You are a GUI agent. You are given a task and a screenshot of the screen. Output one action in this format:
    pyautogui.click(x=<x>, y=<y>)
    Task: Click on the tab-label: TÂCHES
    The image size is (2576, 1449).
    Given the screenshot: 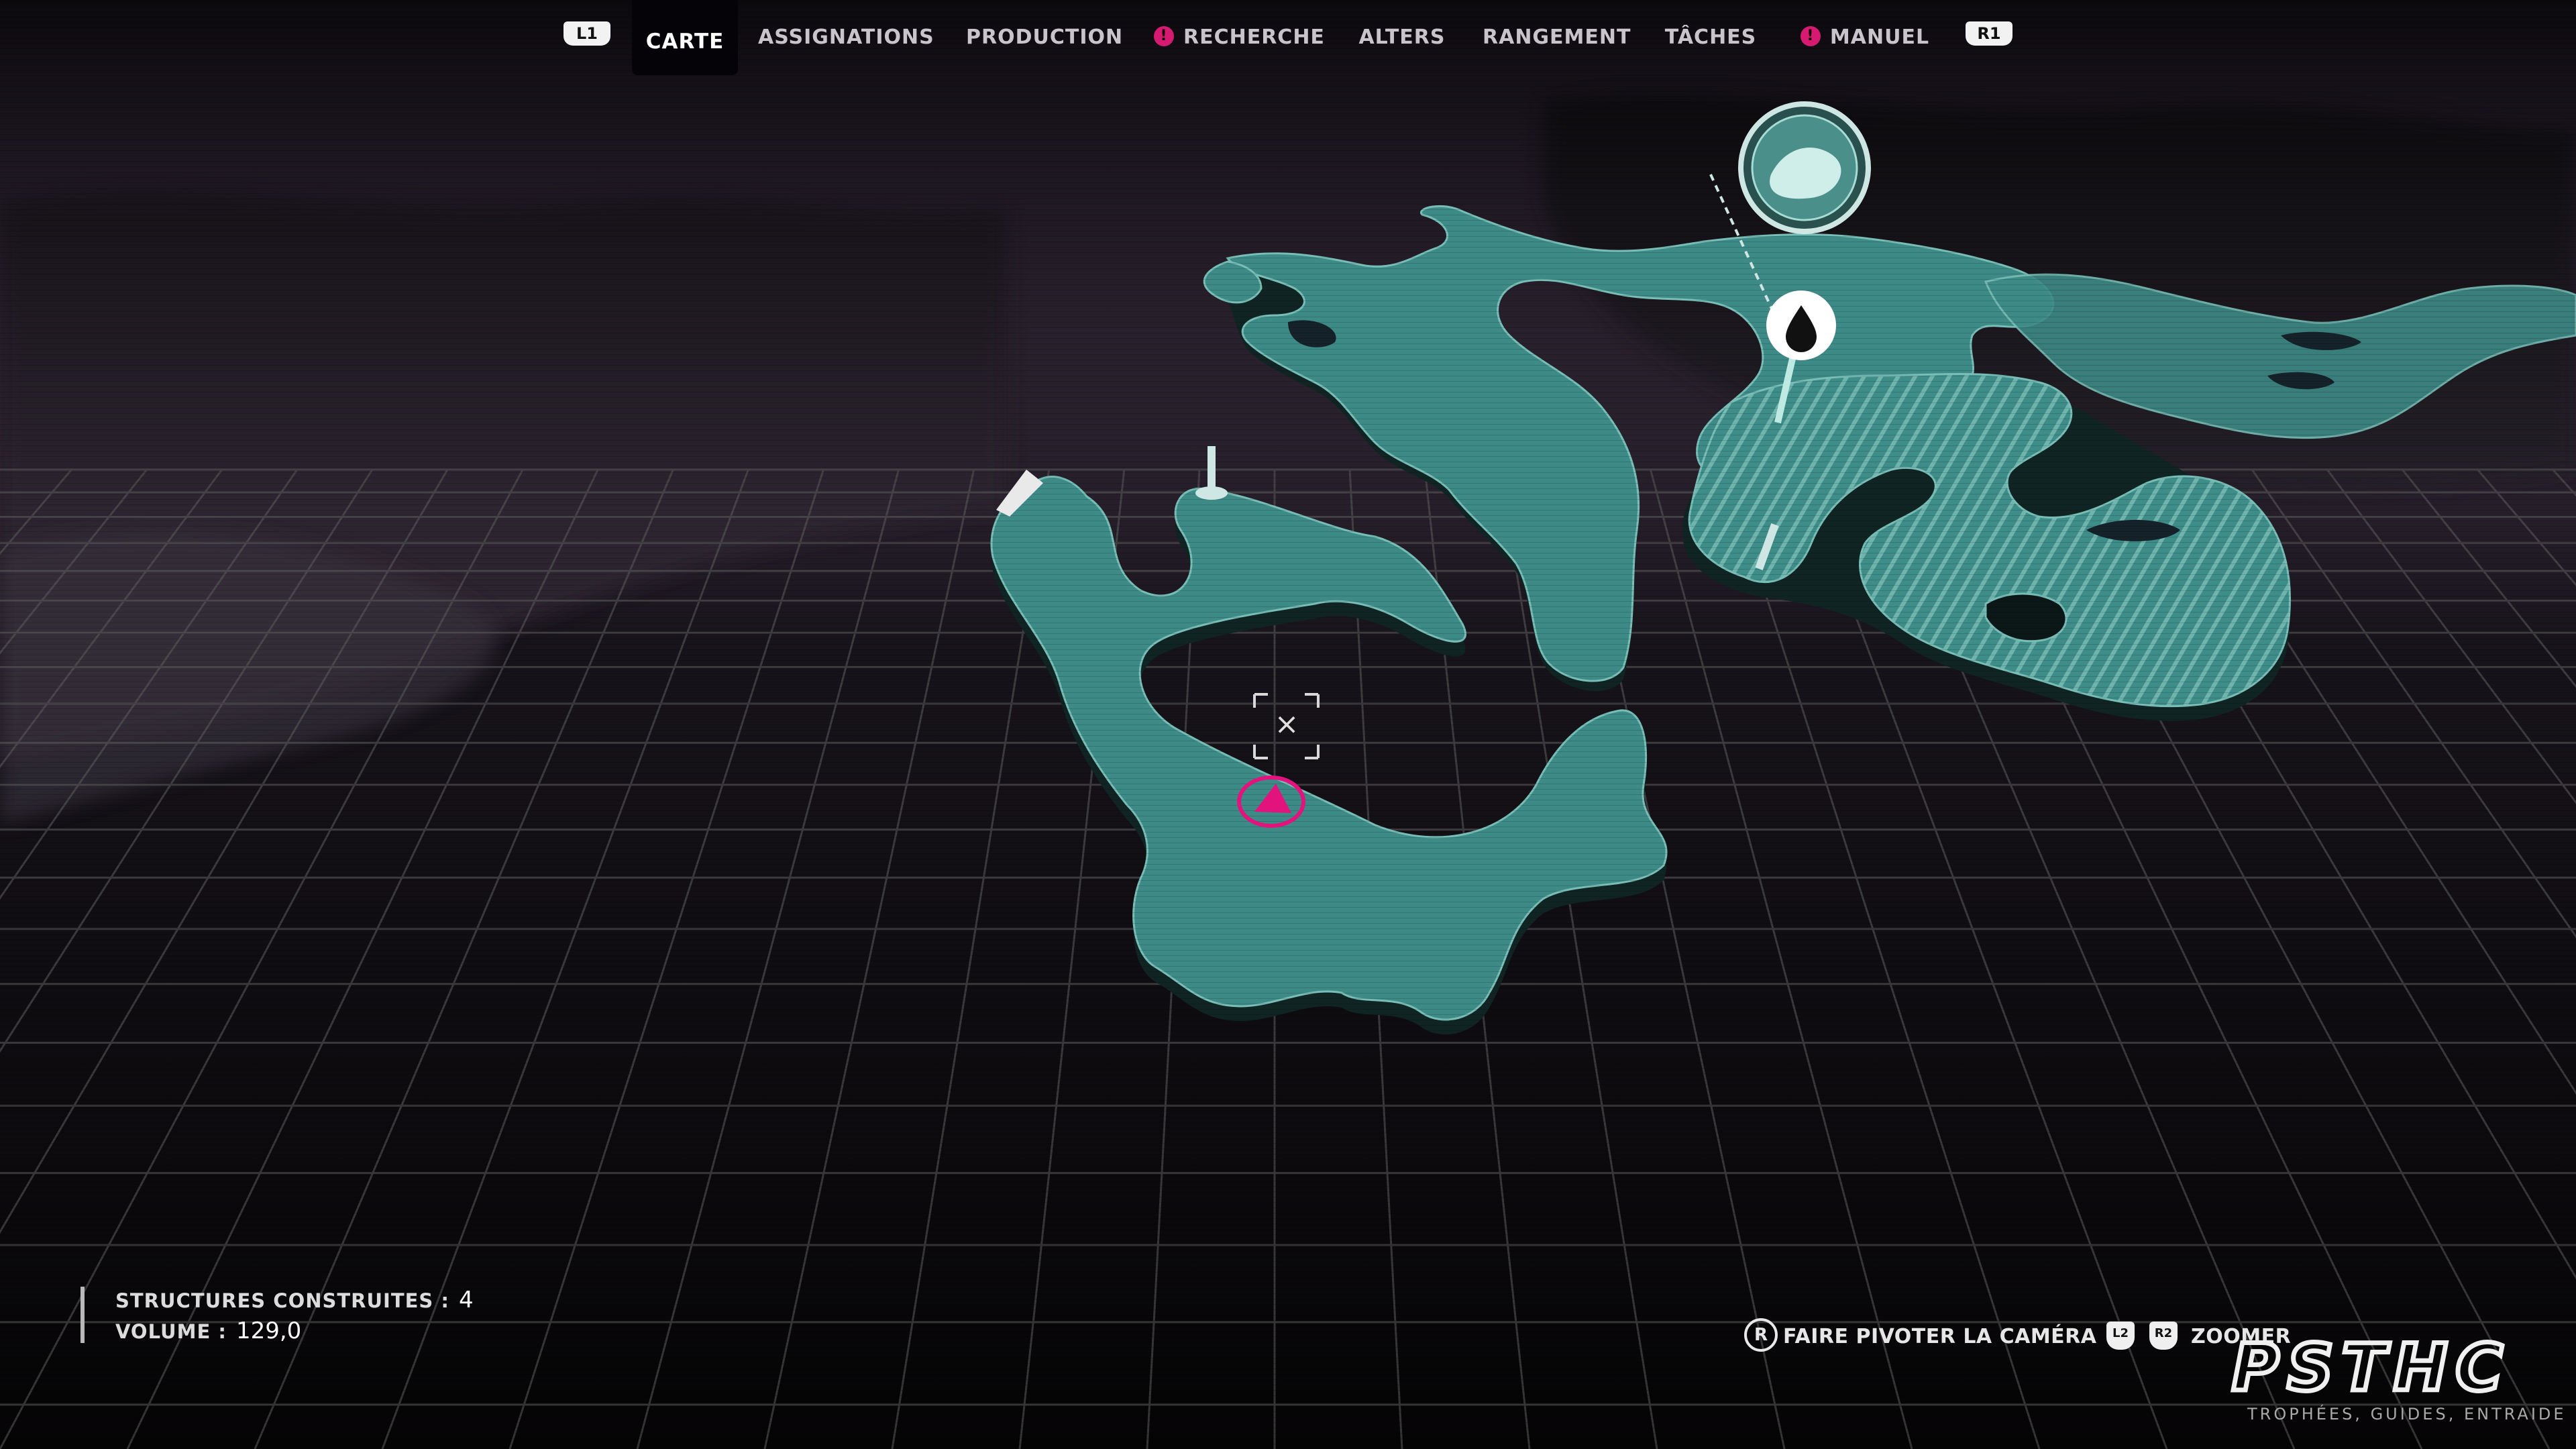 What is the action you would take?
    pyautogui.click(x=1710, y=37)
    